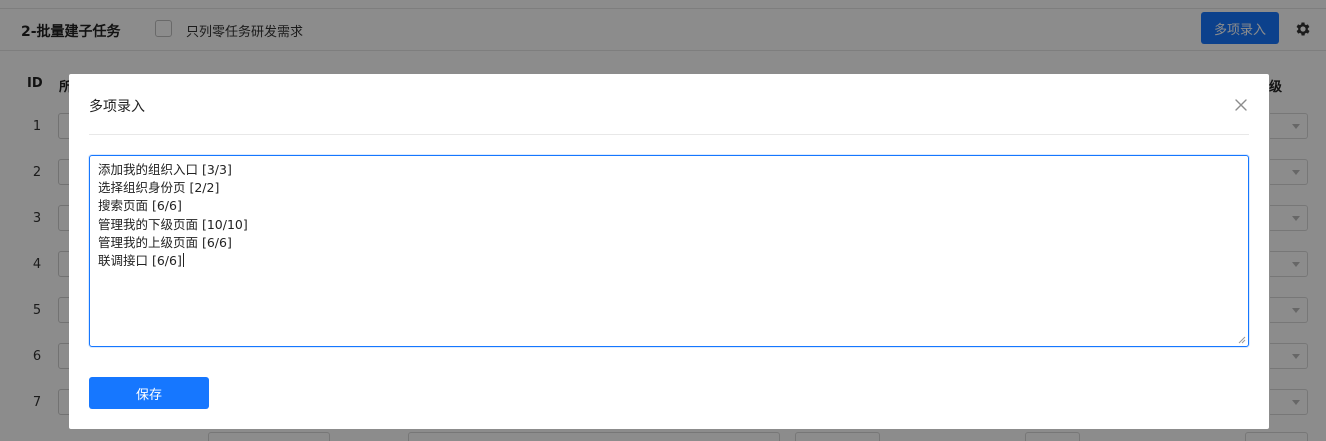  What do you see at coordinates (165, 169) in the screenshot?
I see `textarea-line: 添加我的组织入口 [3/3]` at bounding box center [165, 169].